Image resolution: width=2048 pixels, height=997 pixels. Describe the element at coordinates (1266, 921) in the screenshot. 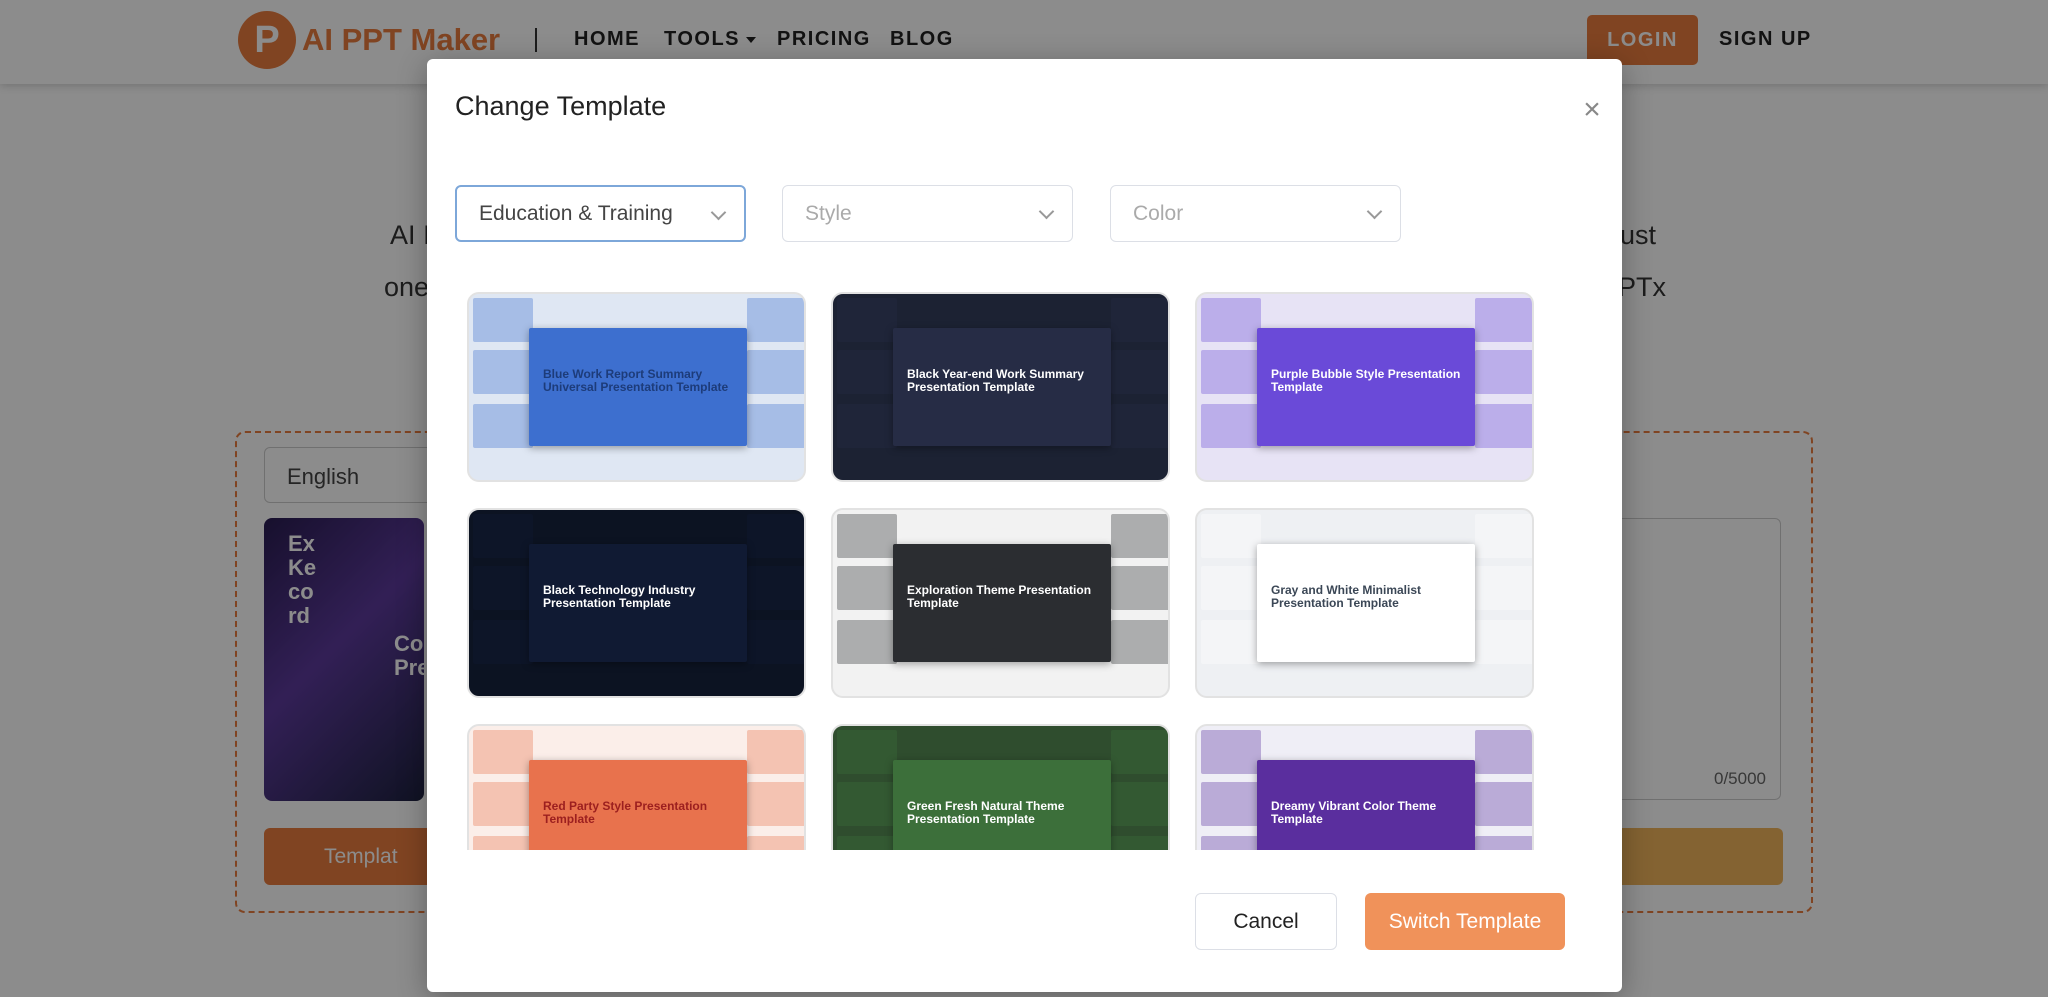

I see `cancel-button: Cancel` at that location.